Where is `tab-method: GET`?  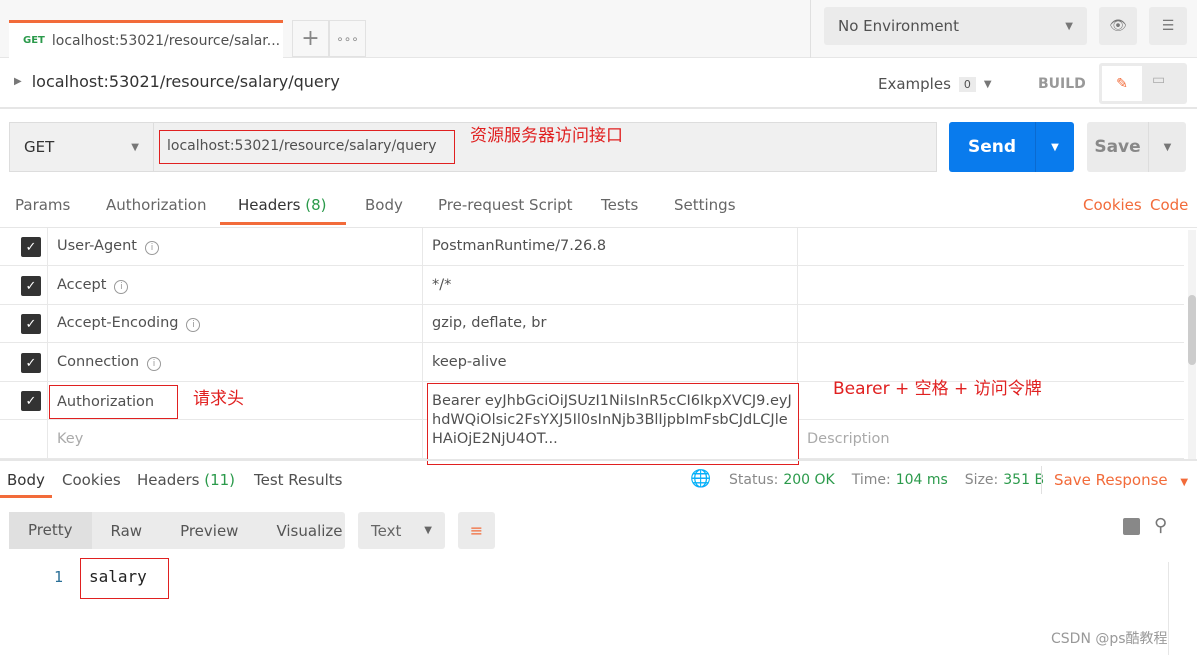 tab-method: GET is located at coordinates (34, 40).